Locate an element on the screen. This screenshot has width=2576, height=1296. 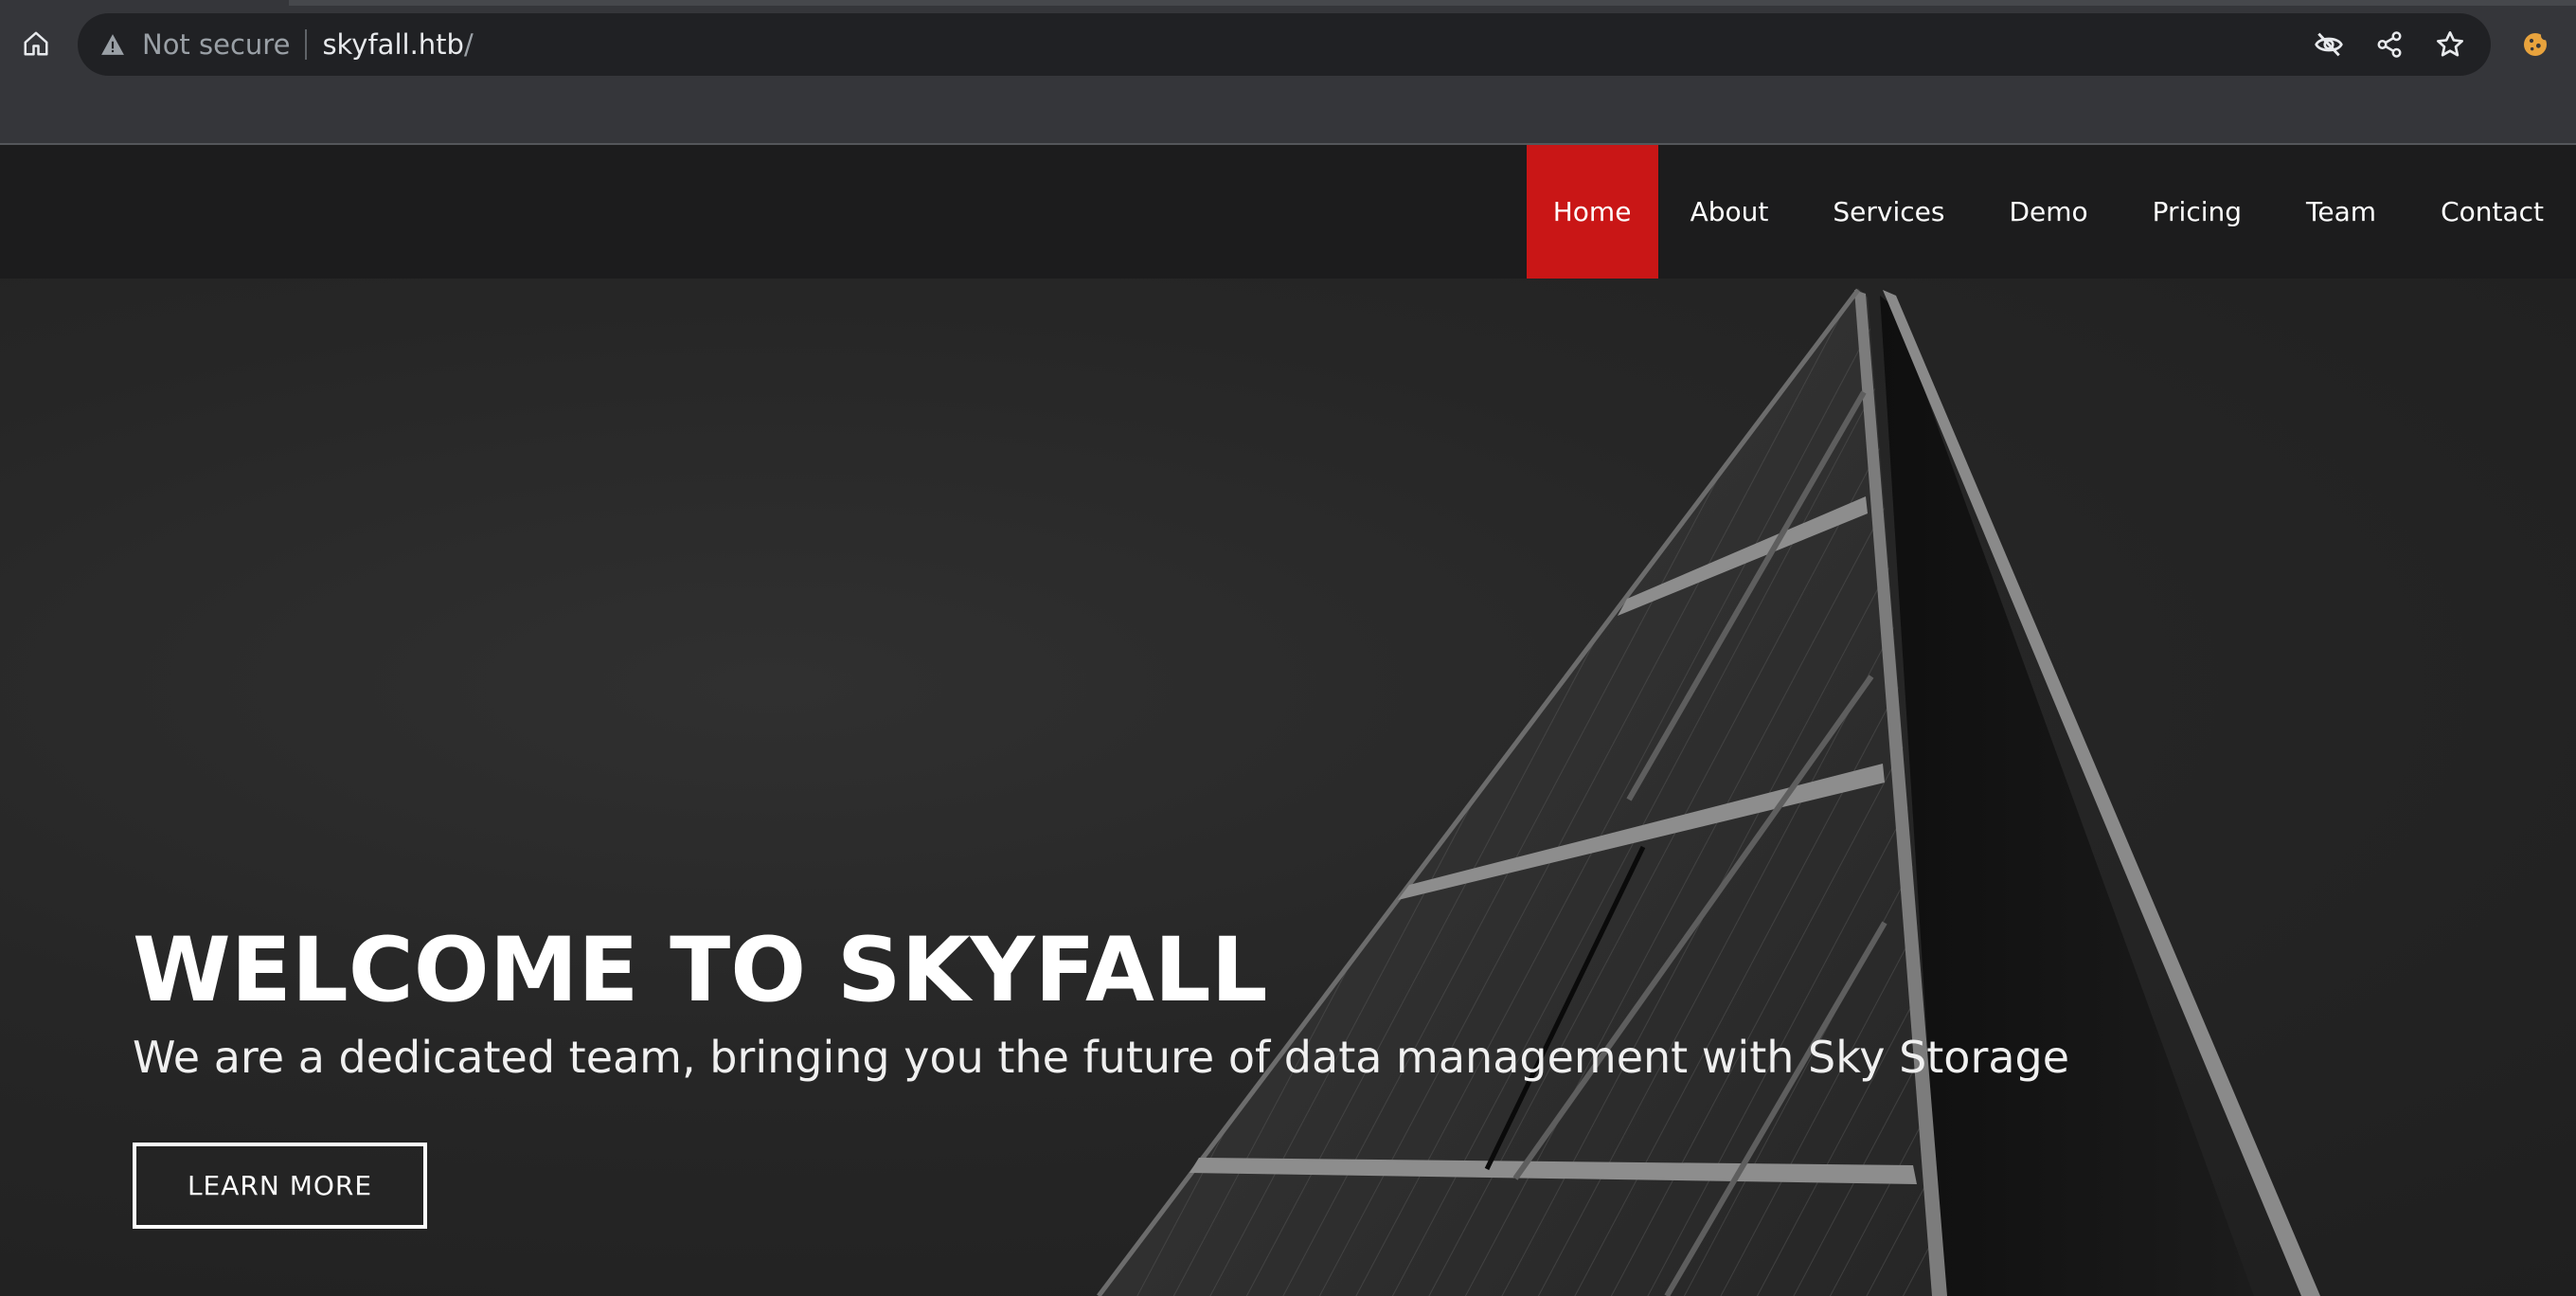
cookie-extension-icon is located at coordinates (2537, 43).